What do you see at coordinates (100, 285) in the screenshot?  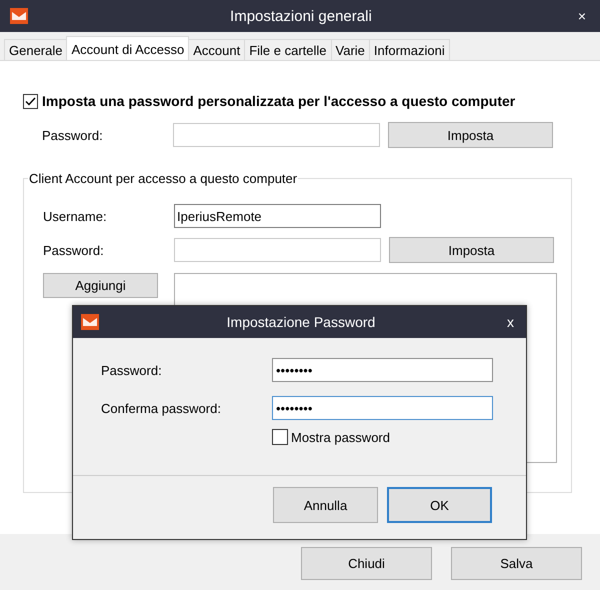 I see `add-button: Aggiungi` at bounding box center [100, 285].